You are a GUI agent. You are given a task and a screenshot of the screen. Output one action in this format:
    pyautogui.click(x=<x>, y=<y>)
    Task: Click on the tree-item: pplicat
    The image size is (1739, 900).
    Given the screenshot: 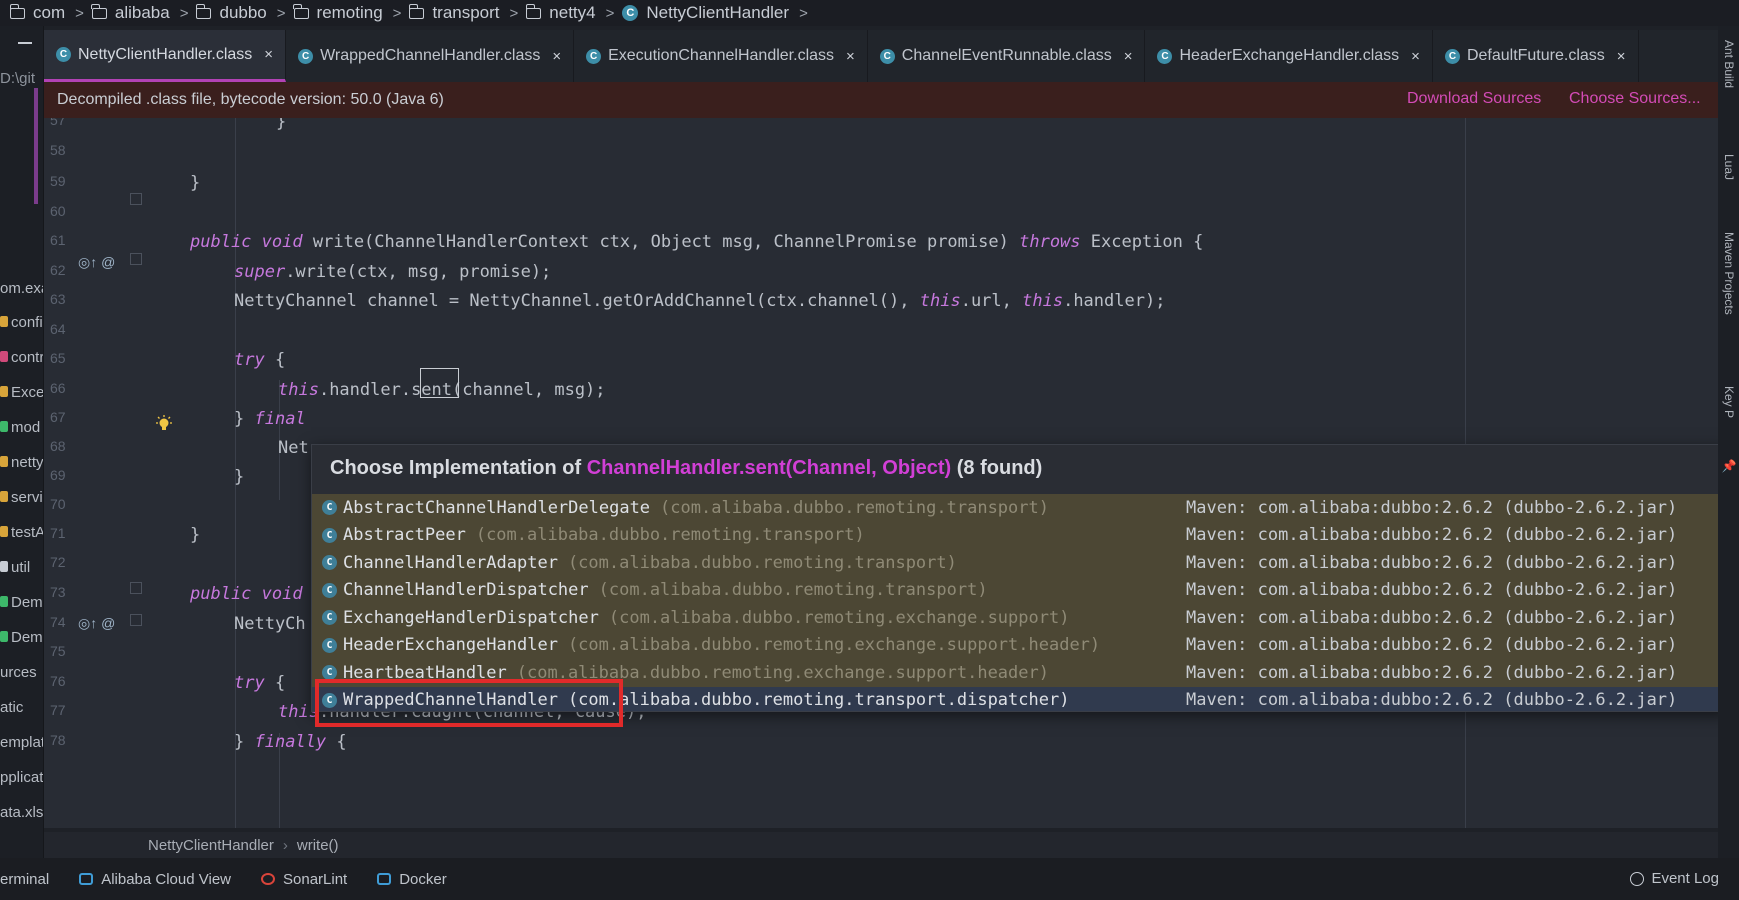 What is the action you would take?
    pyautogui.click(x=21, y=777)
    